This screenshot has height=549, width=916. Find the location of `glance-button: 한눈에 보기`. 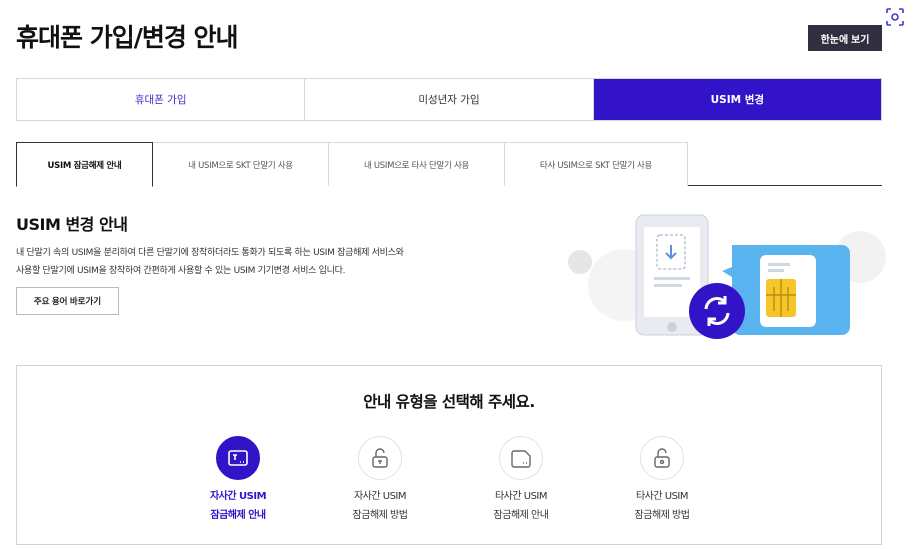

glance-button: 한눈에 보기 is located at coordinates (845, 38).